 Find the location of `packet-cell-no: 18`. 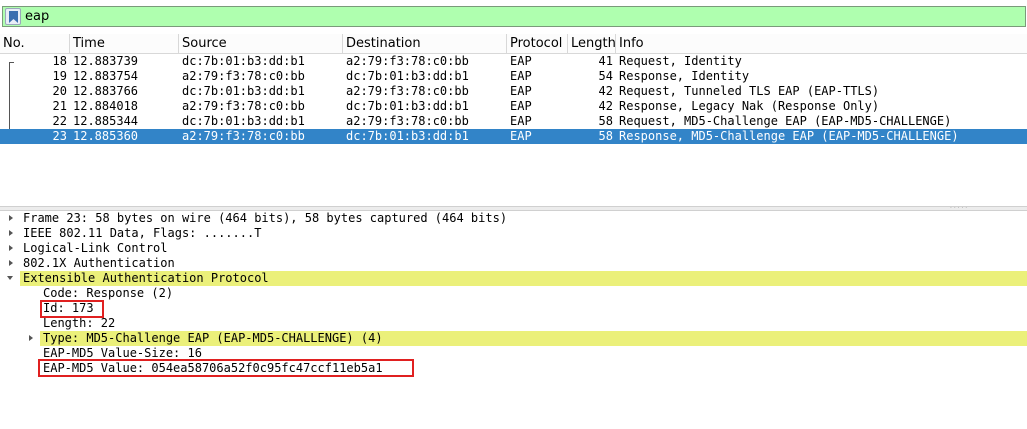

packet-cell-no: 18 is located at coordinates (59, 61).